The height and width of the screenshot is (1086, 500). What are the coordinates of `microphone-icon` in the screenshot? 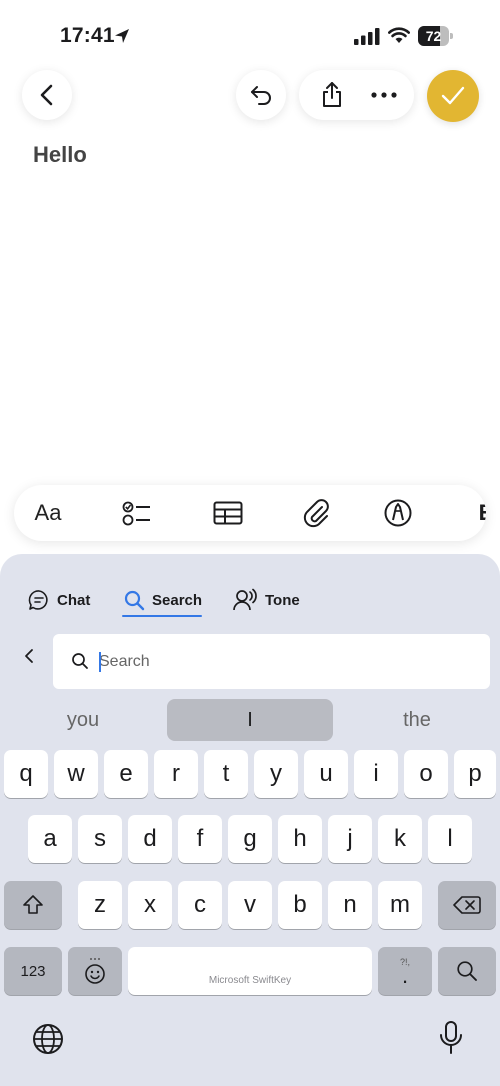 It's located at (451, 1038).